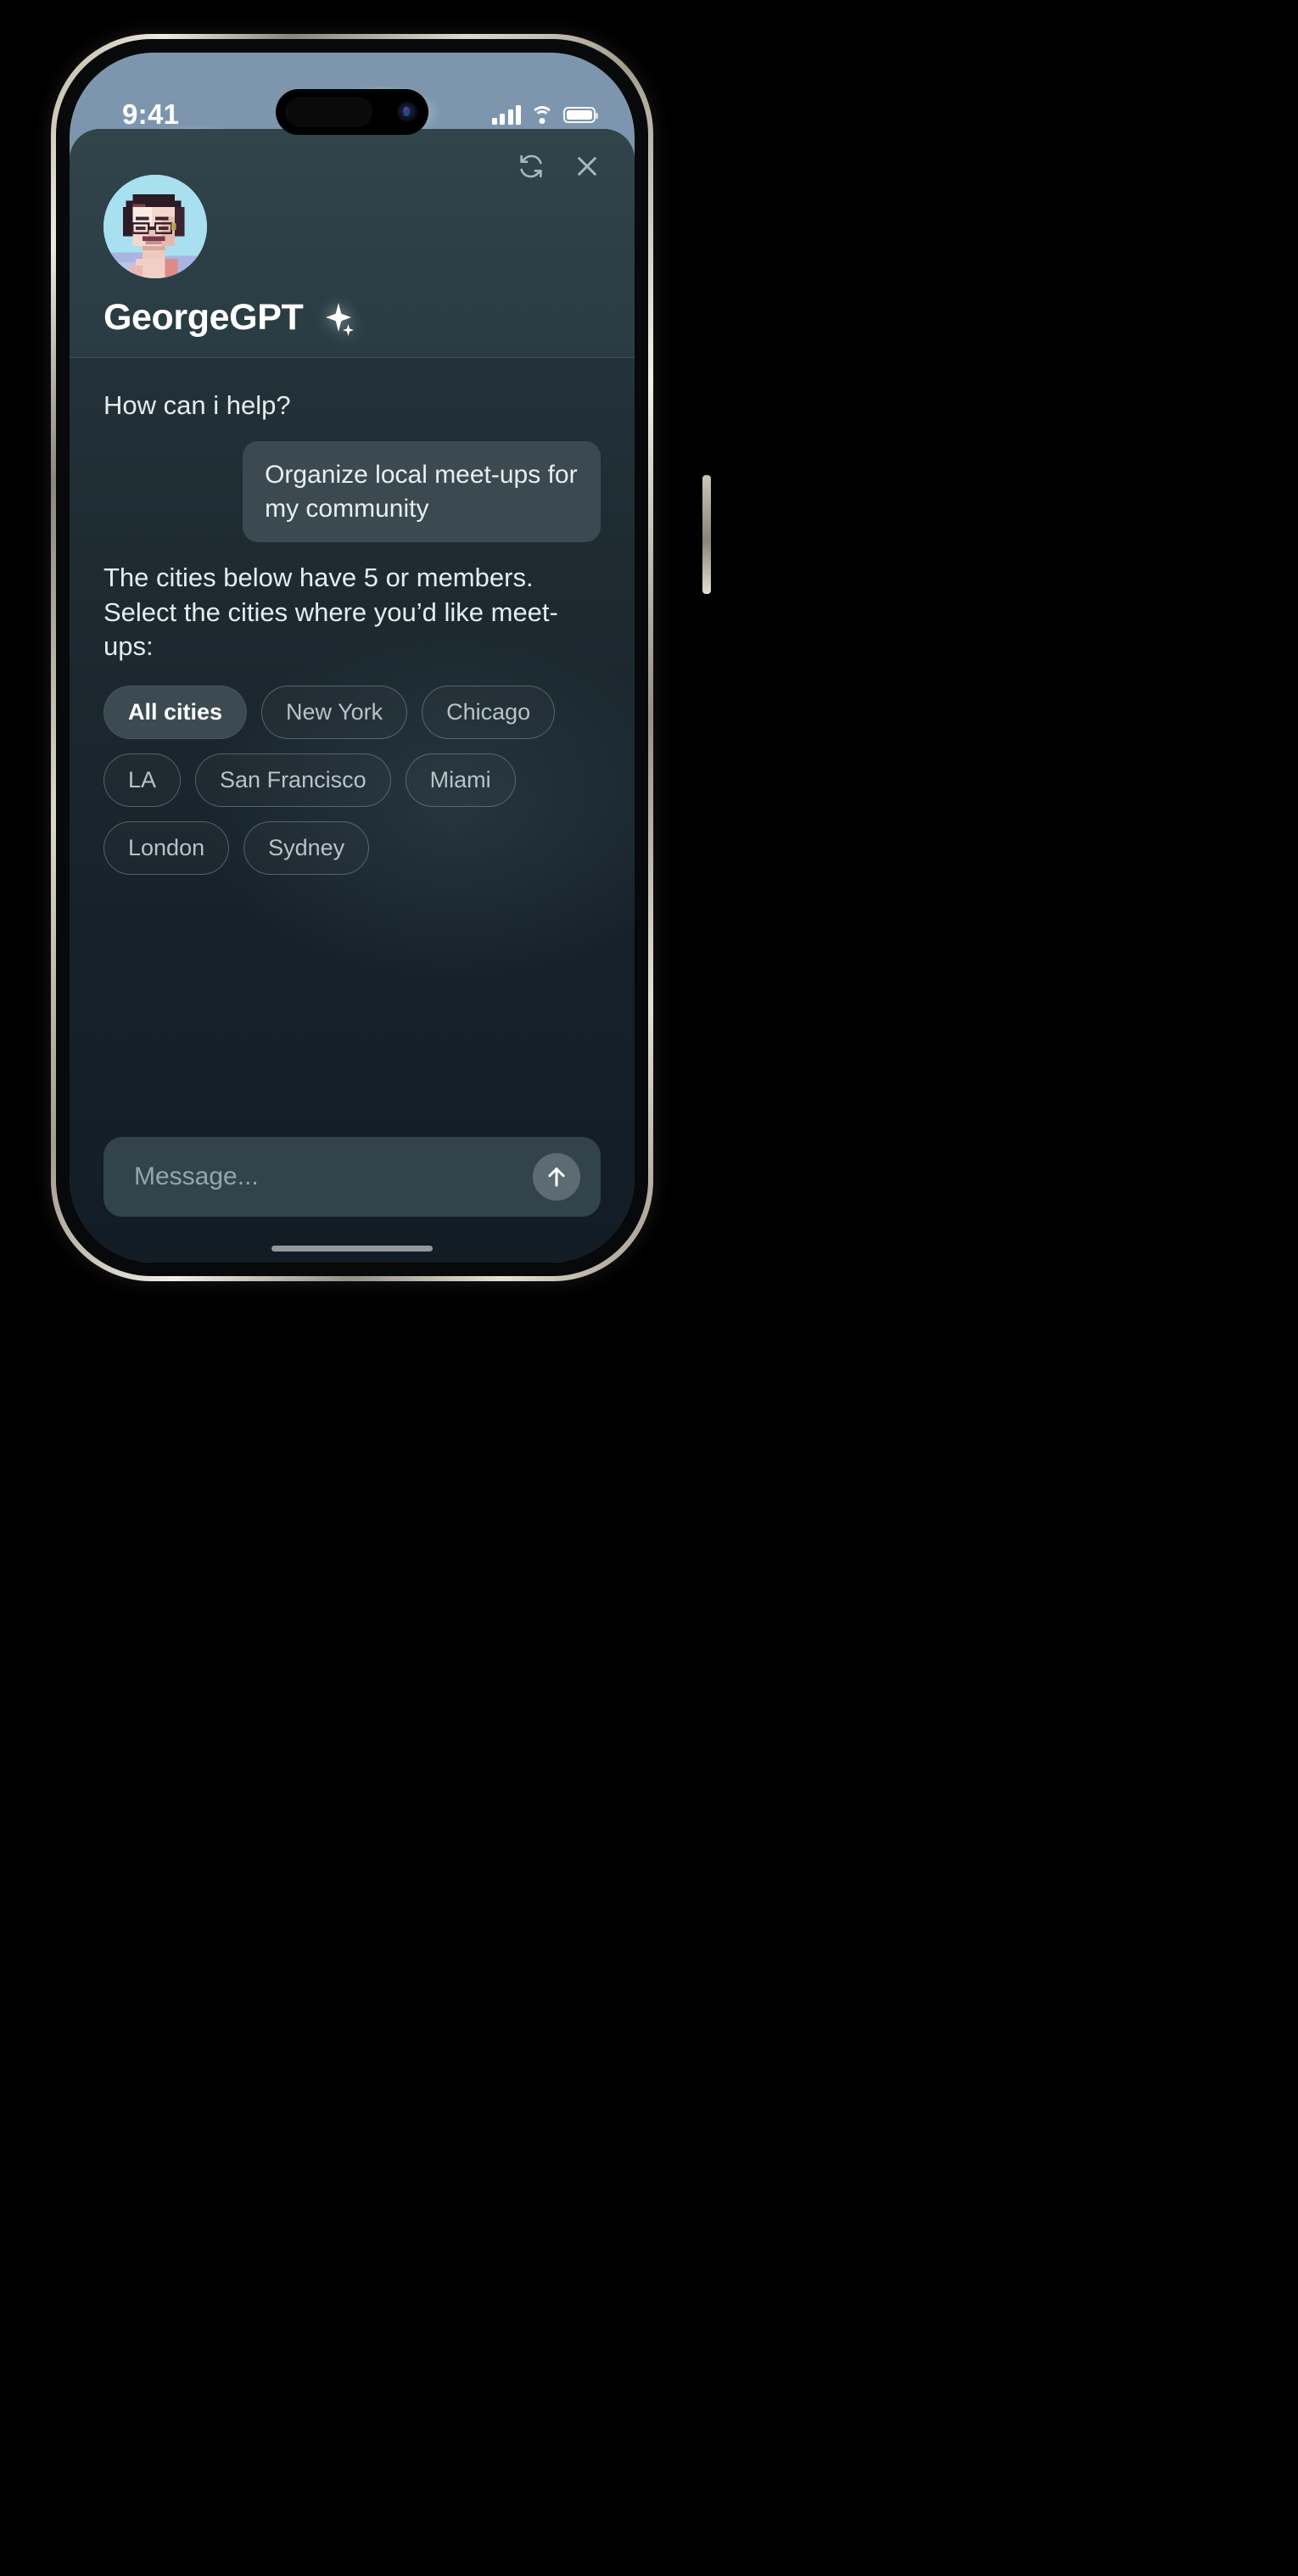 The image size is (1298, 2576). What do you see at coordinates (489, 713) in the screenshot?
I see `chip-chicago: Chicago` at bounding box center [489, 713].